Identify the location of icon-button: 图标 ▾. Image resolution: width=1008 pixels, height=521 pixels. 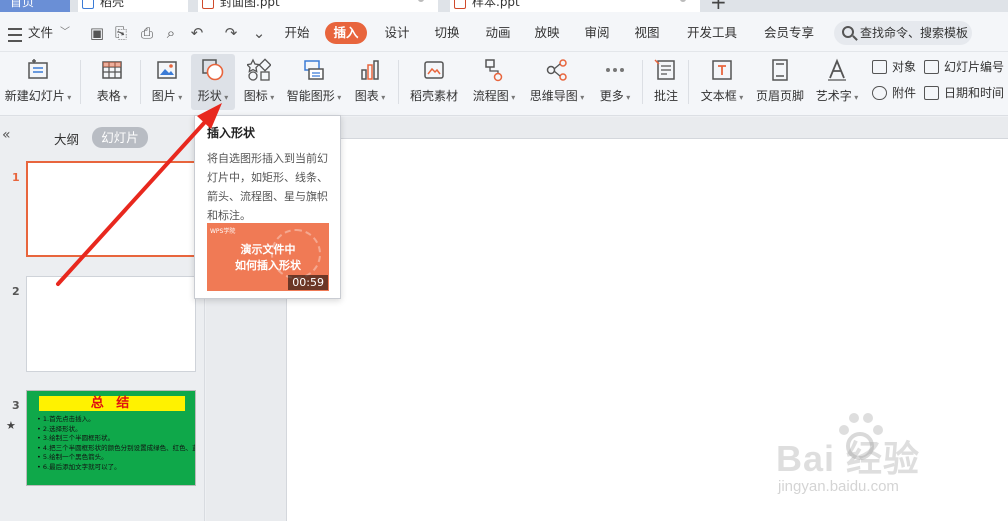
(259, 82).